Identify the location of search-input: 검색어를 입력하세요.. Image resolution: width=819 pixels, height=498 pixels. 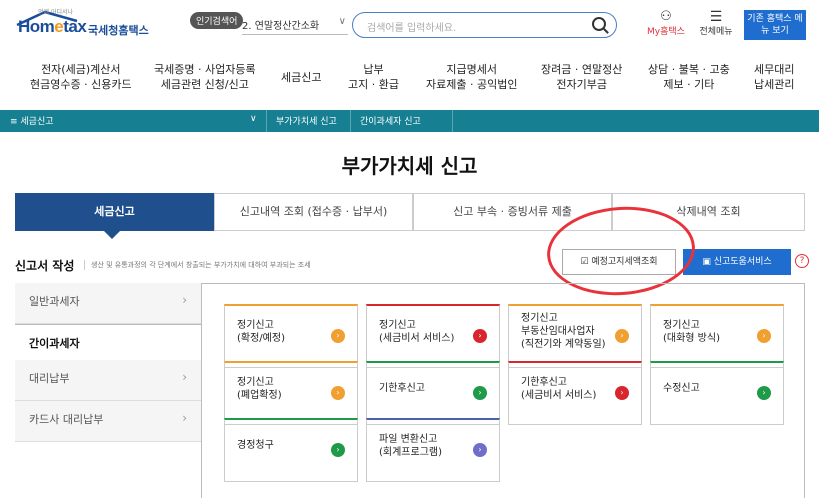
(484, 25).